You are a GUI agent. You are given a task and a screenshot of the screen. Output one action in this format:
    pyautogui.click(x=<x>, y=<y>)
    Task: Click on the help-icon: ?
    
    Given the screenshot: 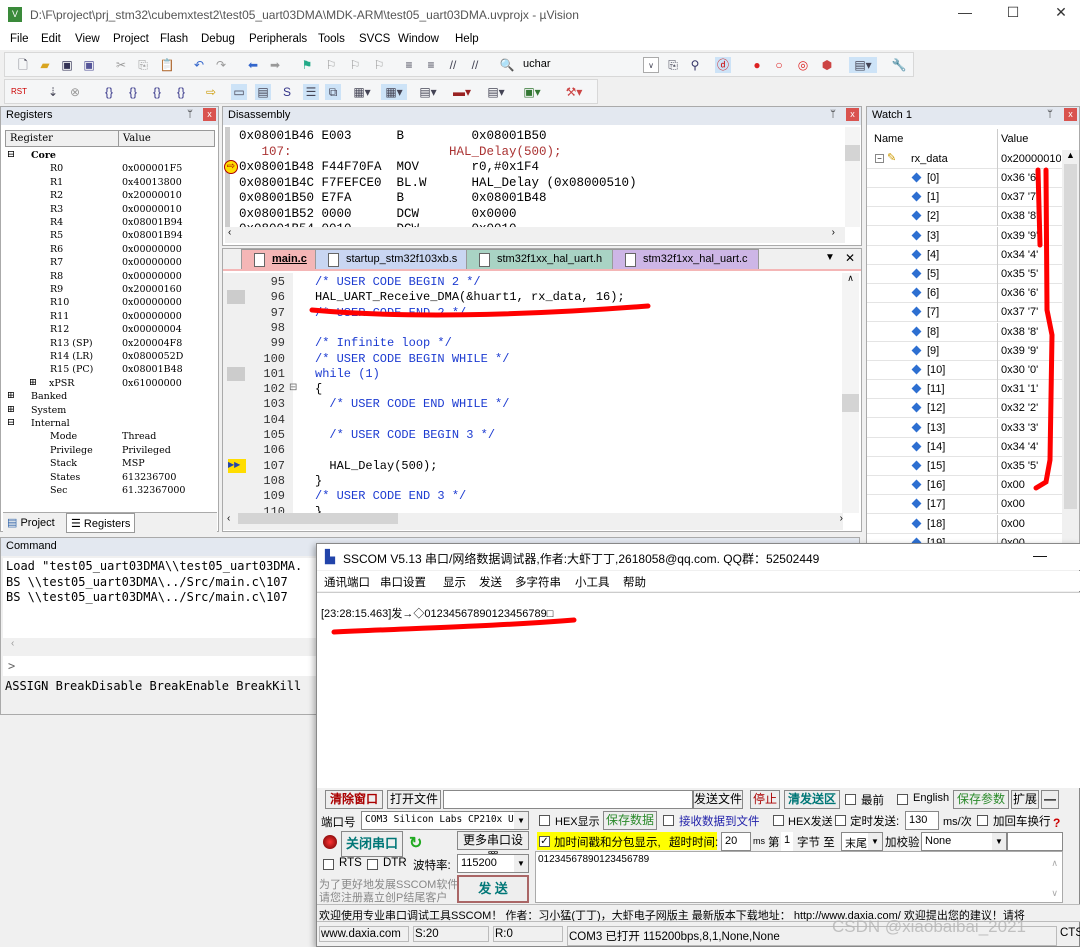 What is the action you would take?
    pyautogui.click(x=1056, y=823)
    